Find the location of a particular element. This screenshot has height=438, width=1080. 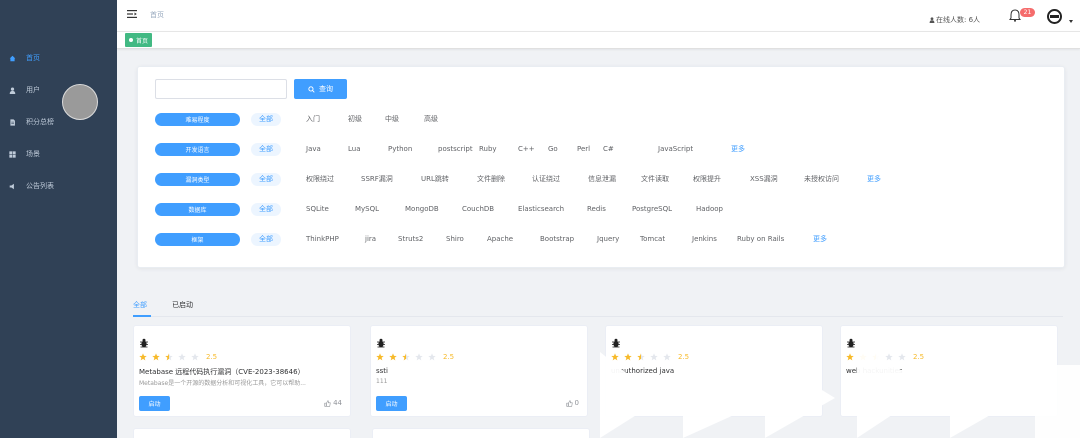

filter-option: 中级 is located at coordinates (392, 119).